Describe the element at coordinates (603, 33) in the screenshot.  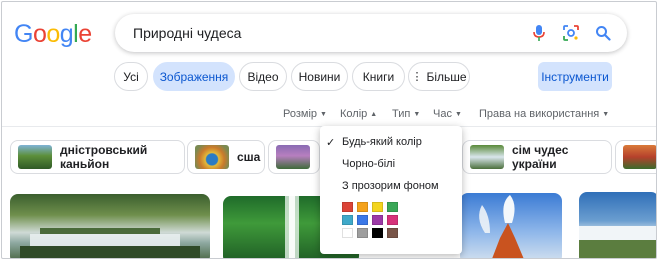
I see `search-icon` at that location.